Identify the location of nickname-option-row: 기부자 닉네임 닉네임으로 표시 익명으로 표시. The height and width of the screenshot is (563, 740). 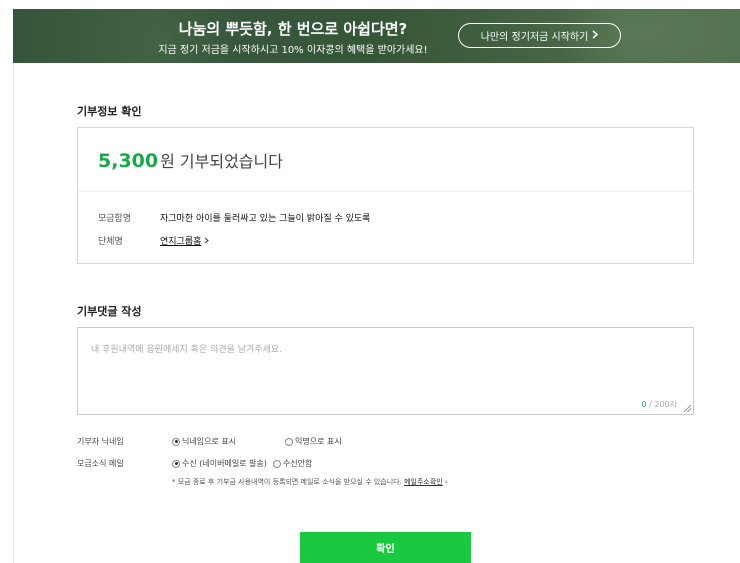
(214, 441).